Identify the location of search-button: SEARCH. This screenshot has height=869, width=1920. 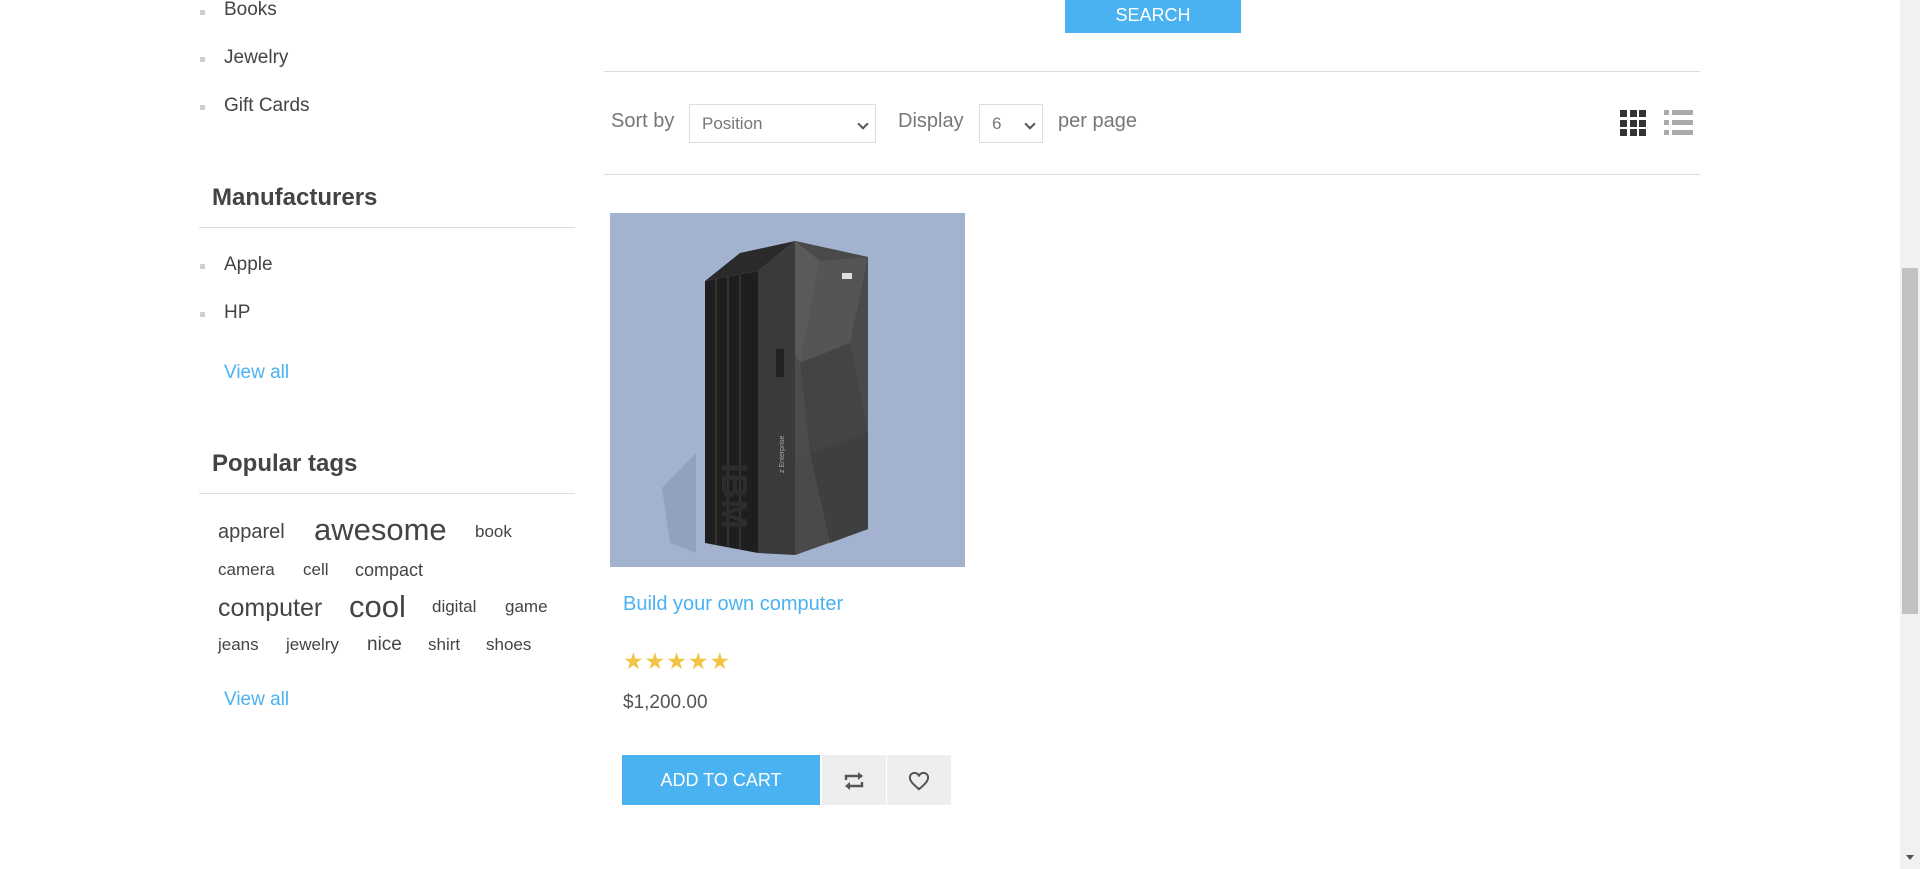
(1153, 16).